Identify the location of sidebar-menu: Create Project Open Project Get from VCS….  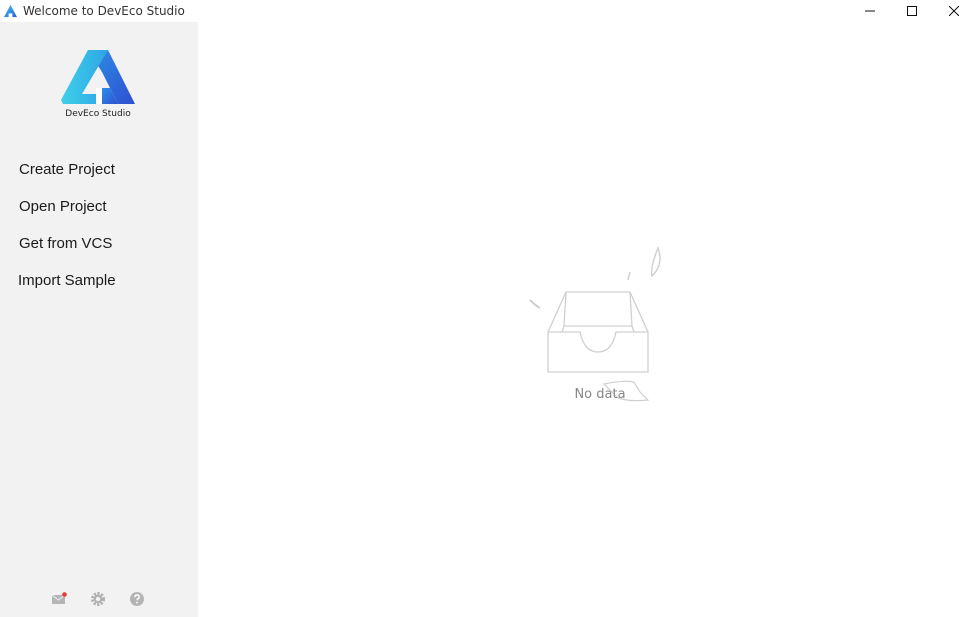
(67, 234).